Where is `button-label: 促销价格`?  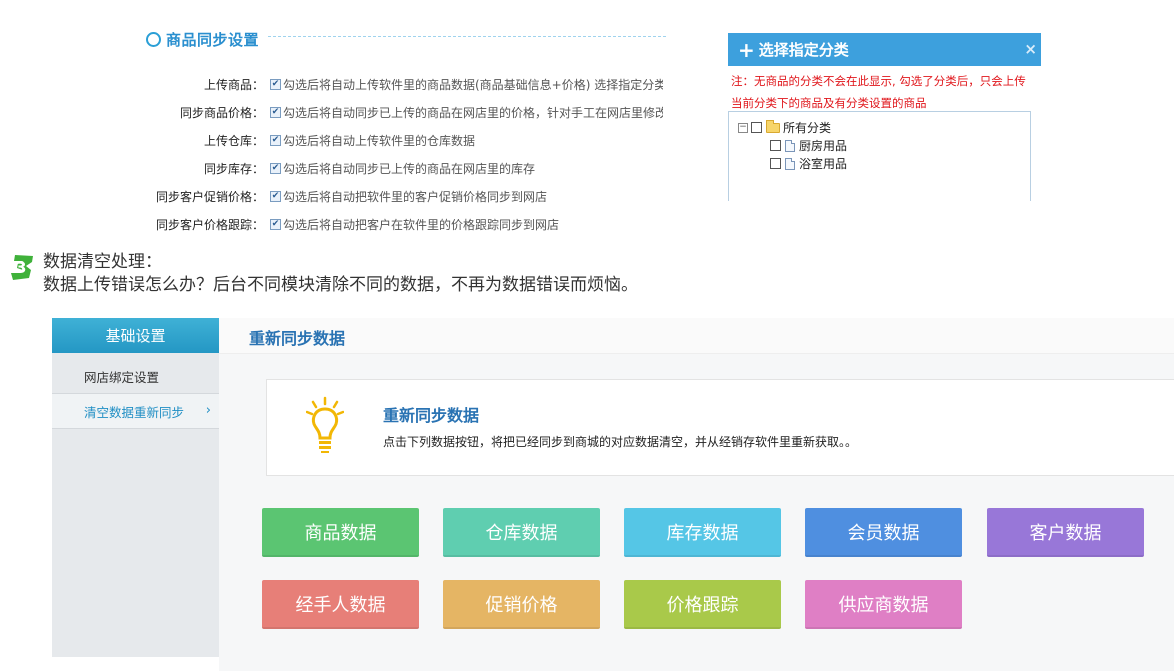
button-label: 促销价格 is located at coordinates (521, 605).